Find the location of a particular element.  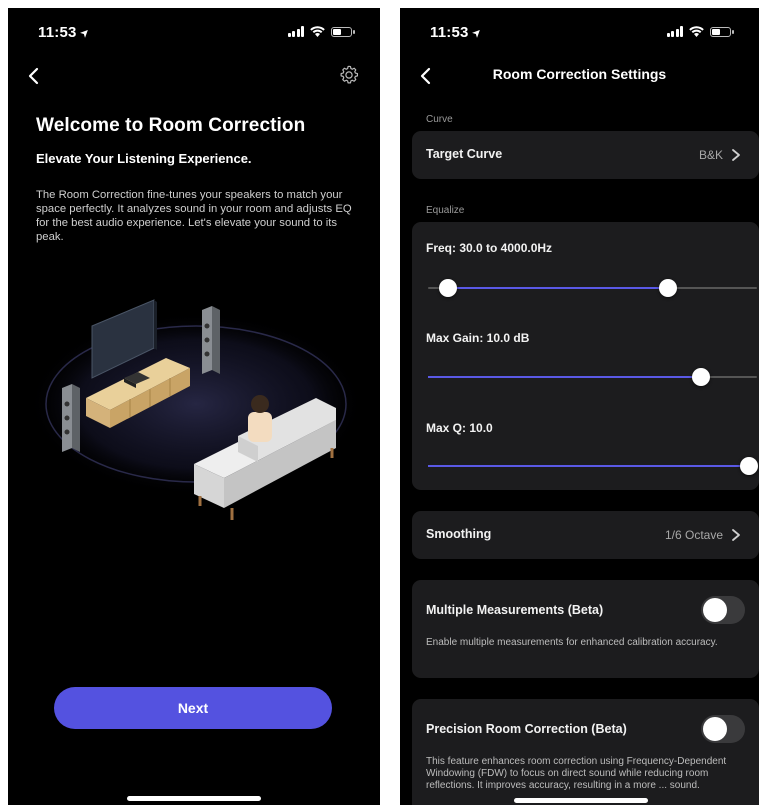

precision-room-correction-label: Precision Room Correction (Beta) is located at coordinates (526, 729).